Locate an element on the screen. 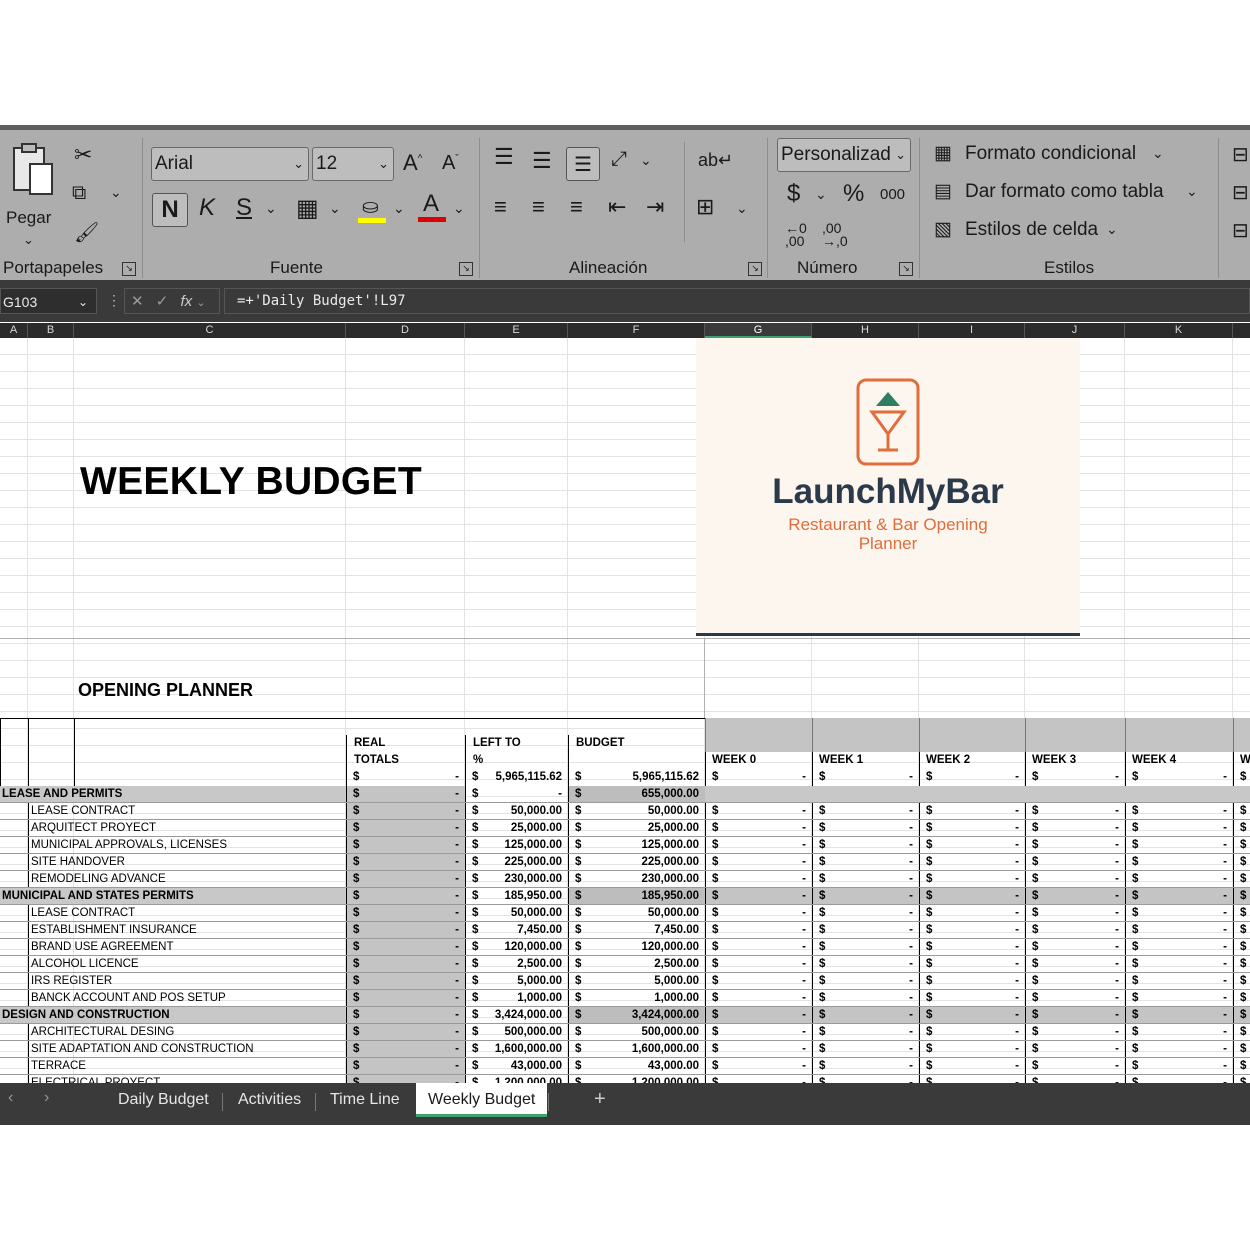 The height and width of the screenshot is (1250, 1250). column-header: I is located at coordinates (972, 330).